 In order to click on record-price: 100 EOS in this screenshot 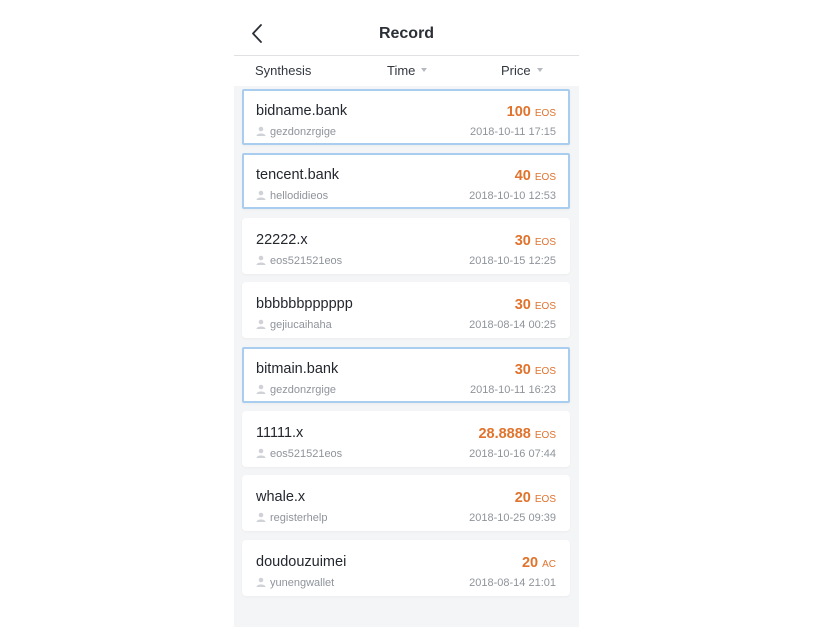, I will do `click(531, 112)`.